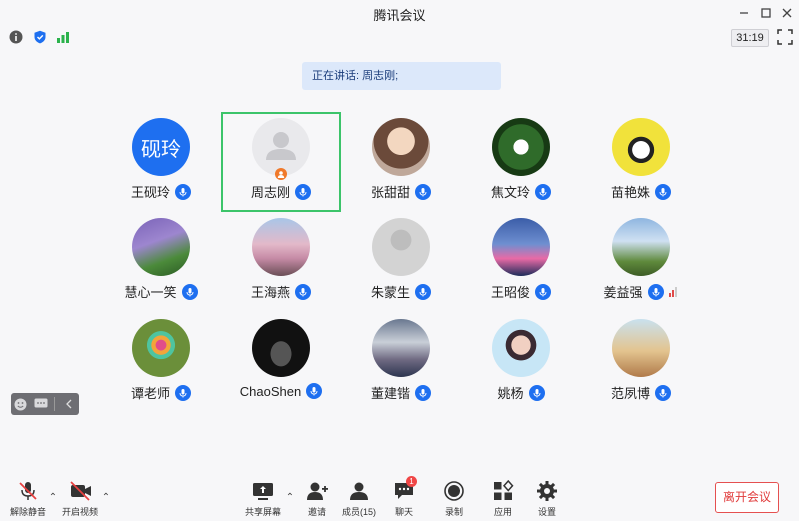  Describe the element at coordinates (281, 162) in the screenshot. I see `participant-tile: 周志刚` at that location.